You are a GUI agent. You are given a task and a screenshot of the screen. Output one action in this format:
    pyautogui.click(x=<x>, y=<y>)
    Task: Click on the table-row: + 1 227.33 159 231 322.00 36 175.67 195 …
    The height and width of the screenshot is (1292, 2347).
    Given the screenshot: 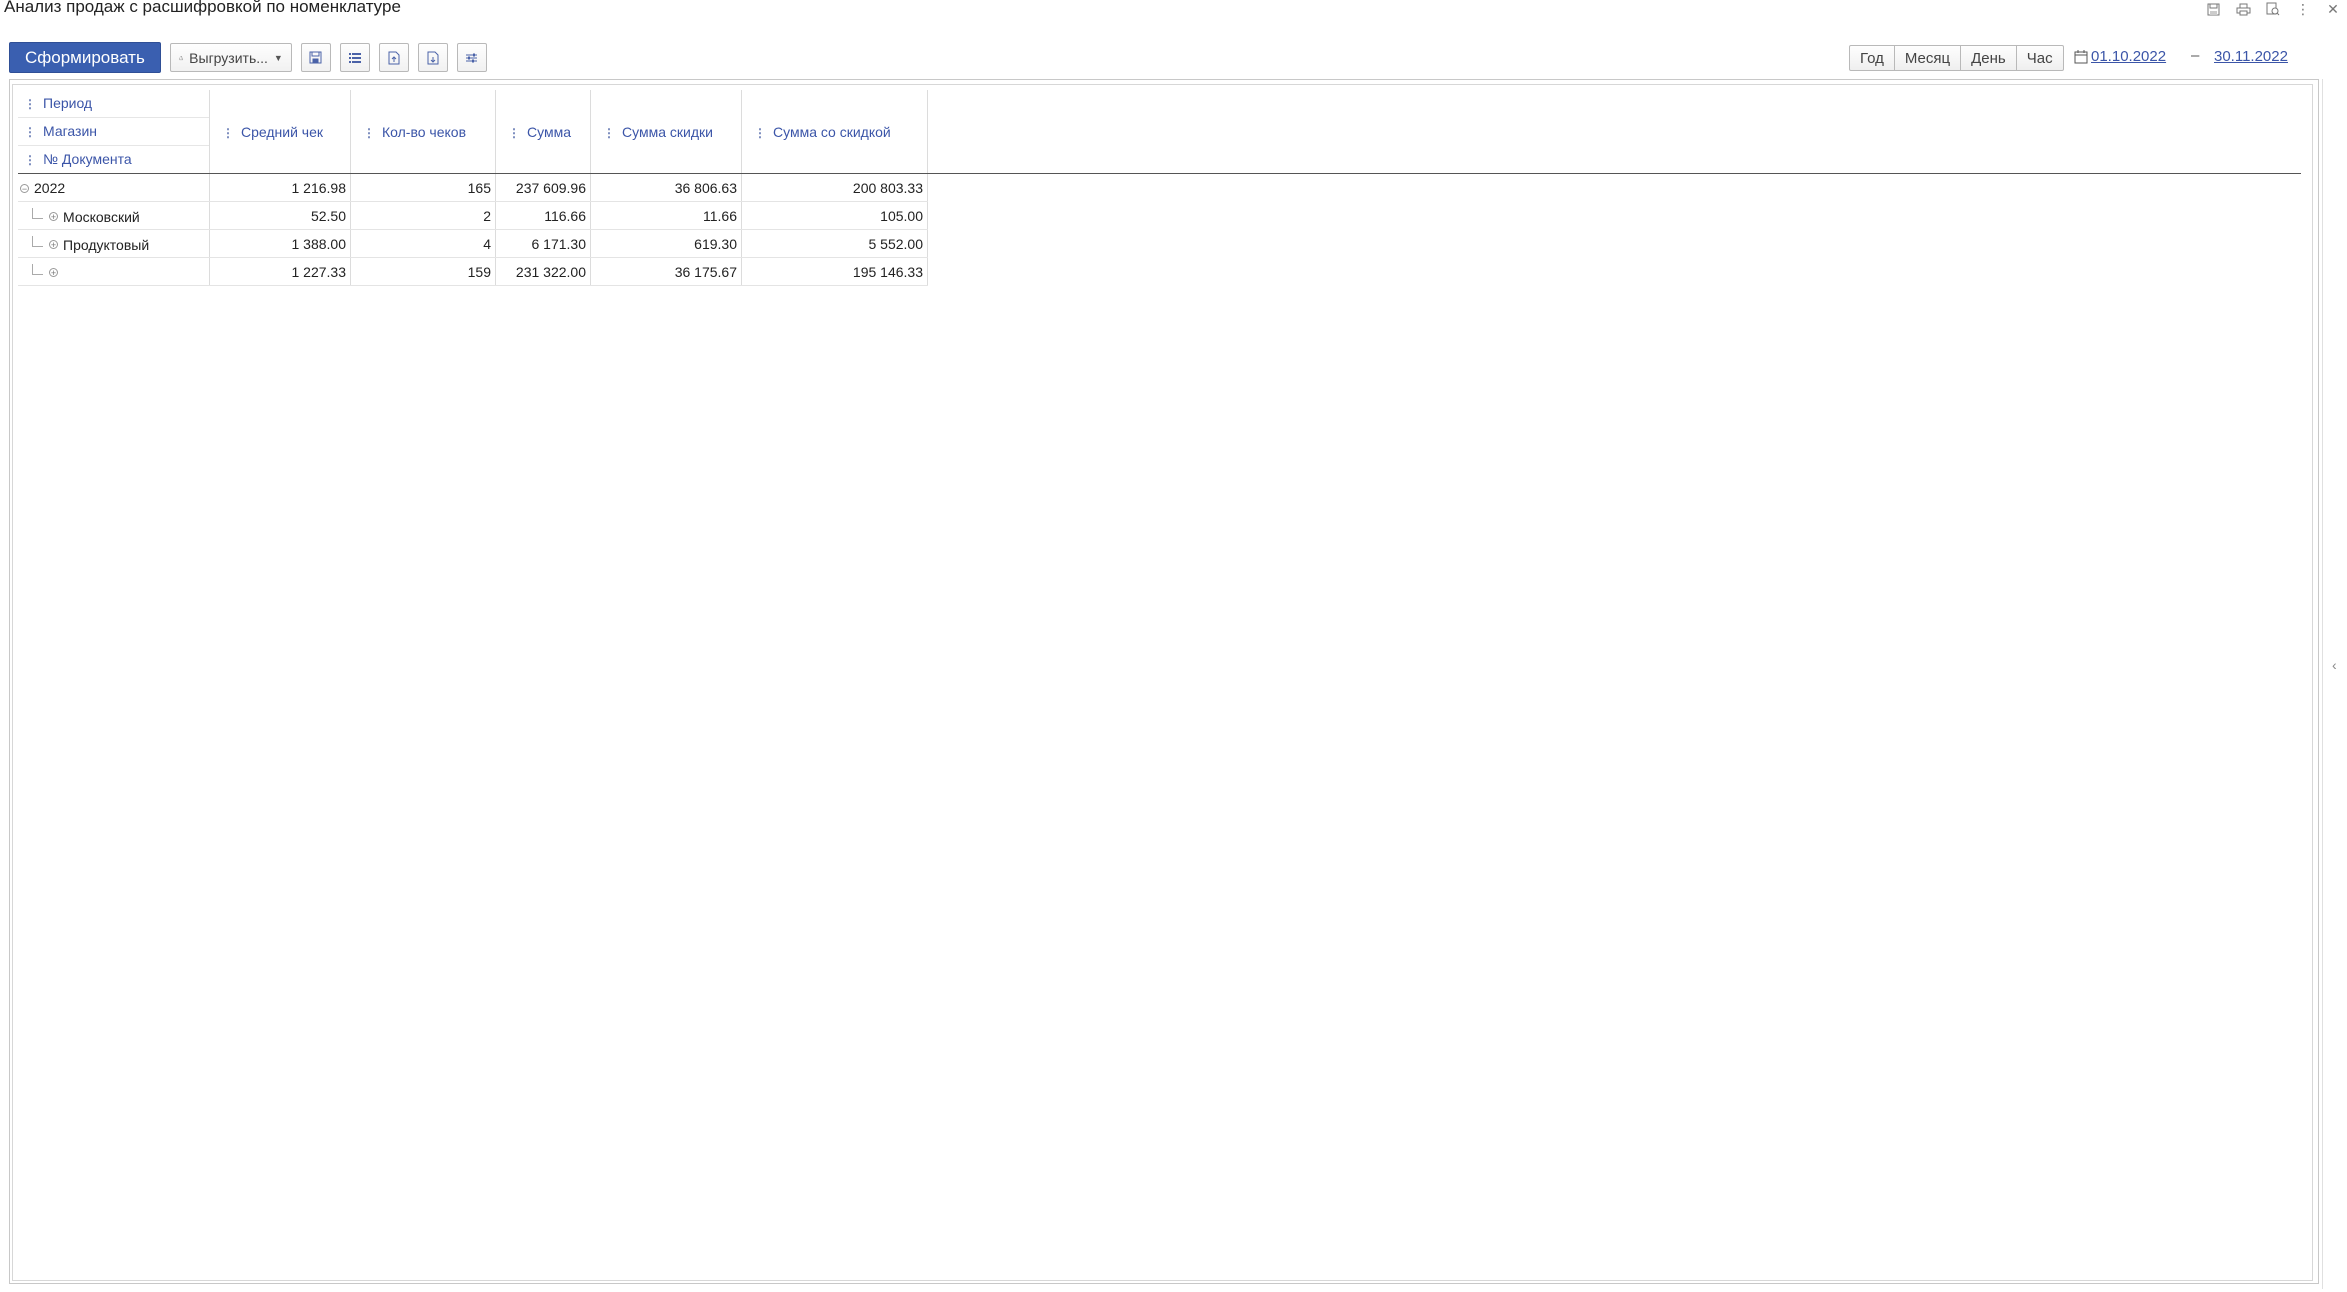 What is the action you would take?
    pyautogui.click(x=1159, y=271)
    